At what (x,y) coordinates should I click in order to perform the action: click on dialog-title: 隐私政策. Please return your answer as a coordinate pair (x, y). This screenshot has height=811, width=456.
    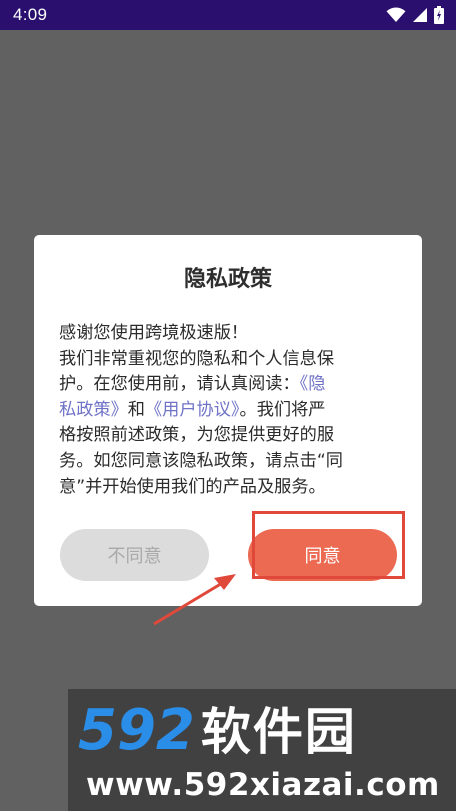
    Looking at the image, I should click on (227, 279).